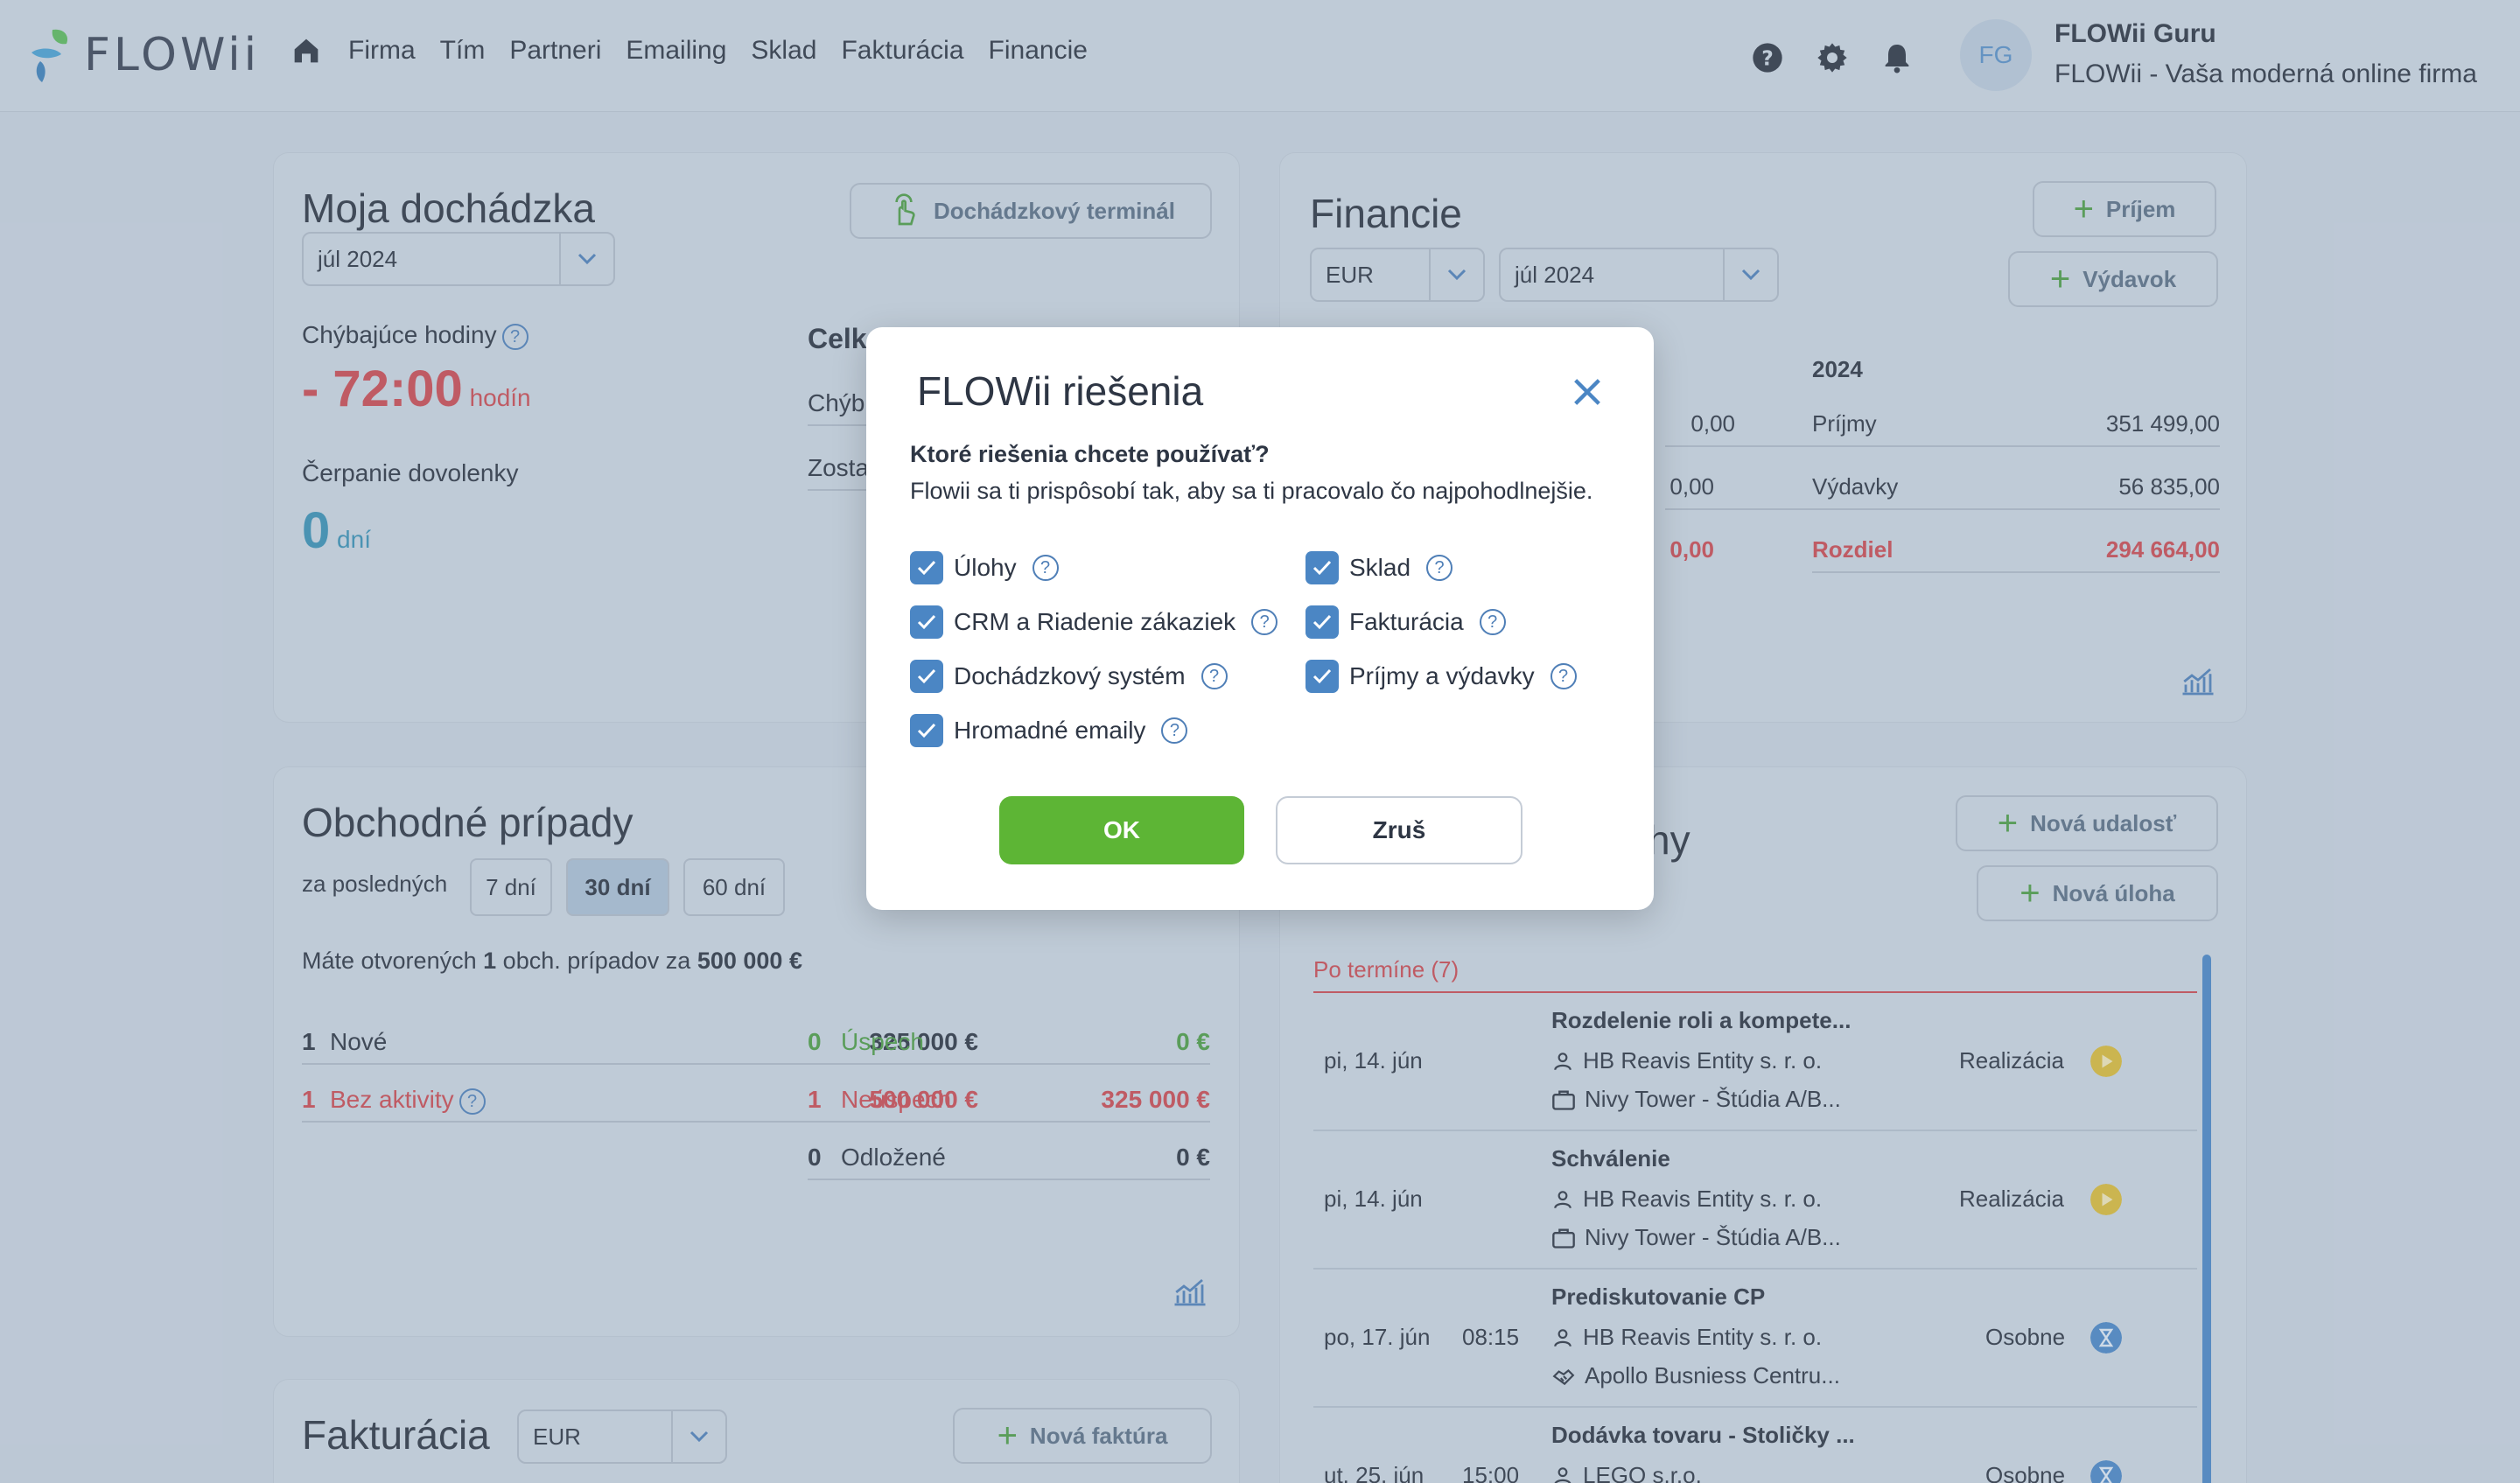  What do you see at coordinates (1399, 830) in the screenshot?
I see `cancel-button: Zruš` at bounding box center [1399, 830].